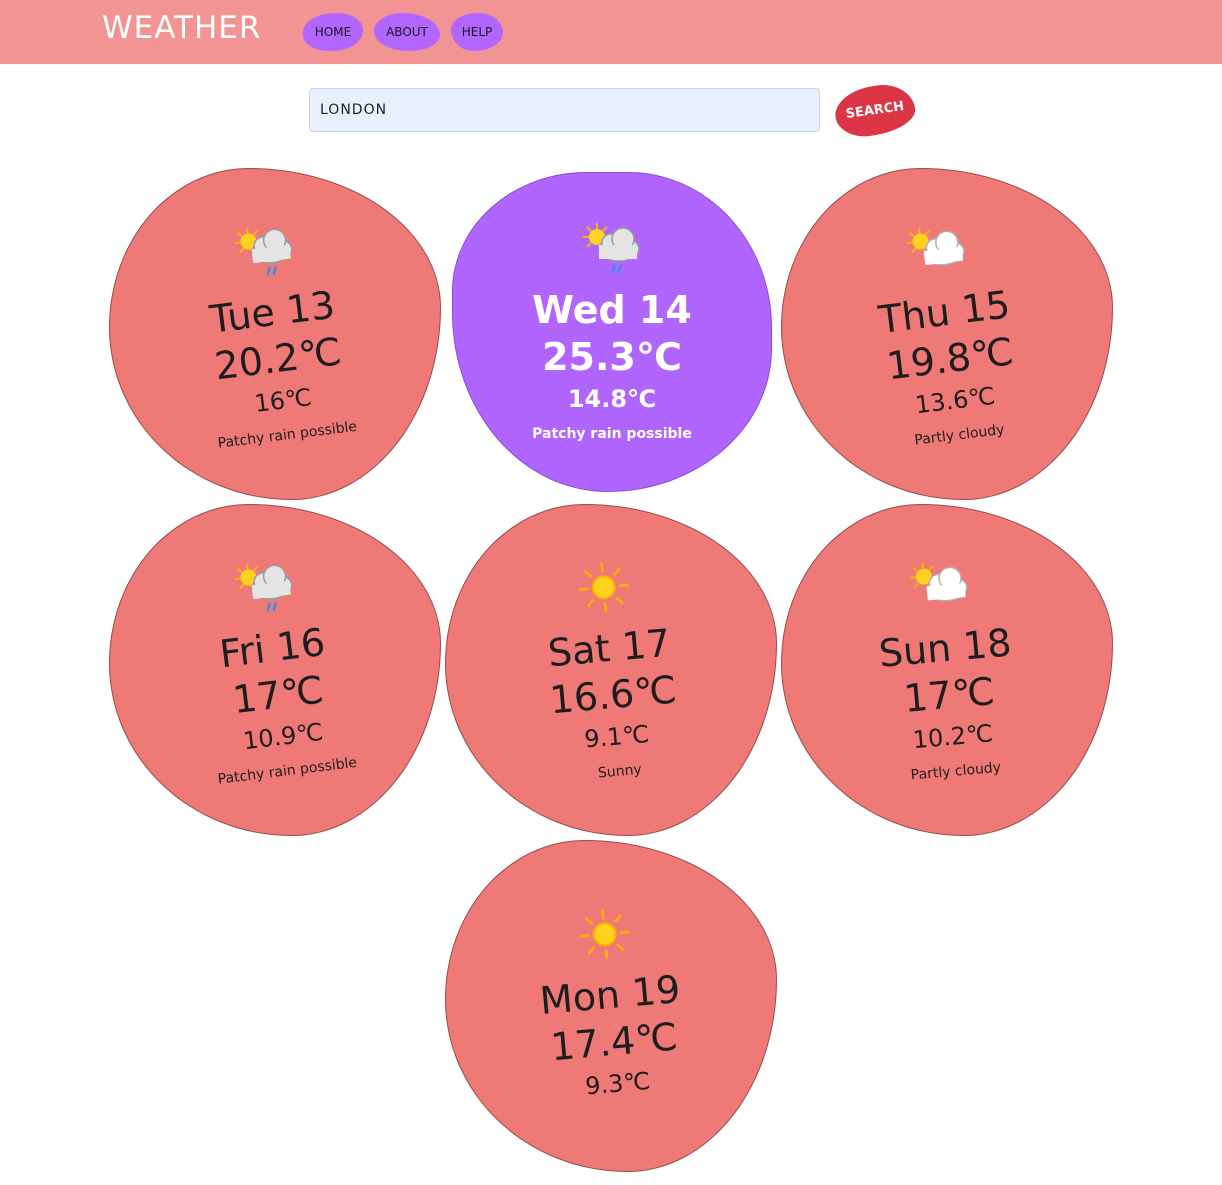  Describe the element at coordinates (275, 670) in the screenshot. I see `forecast-card-fri: Fri 16 17℃ 10.9℃ Patchy rain possible` at that location.